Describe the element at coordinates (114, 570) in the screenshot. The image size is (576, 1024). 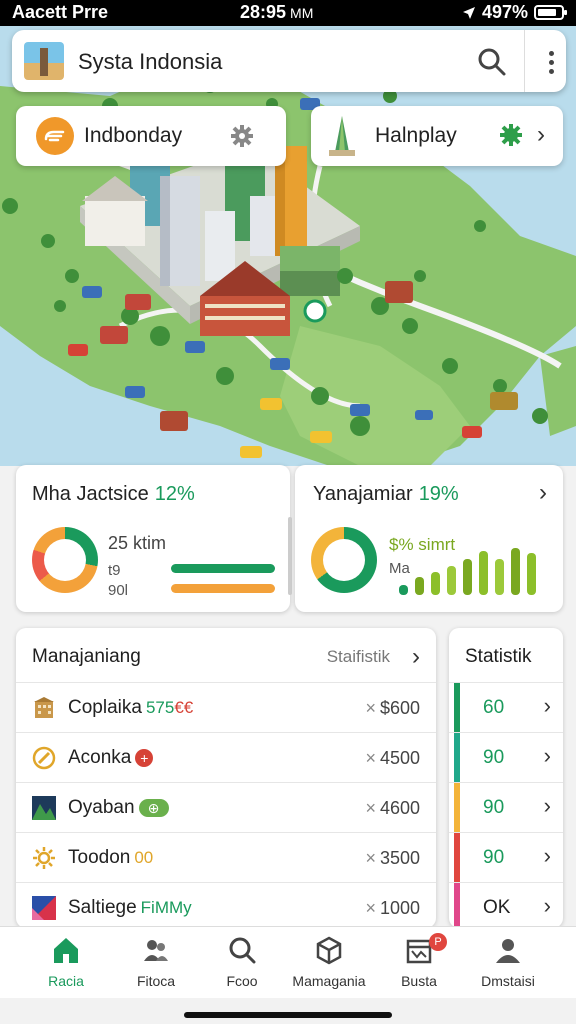
I see `stats-sub1: t9` at that location.